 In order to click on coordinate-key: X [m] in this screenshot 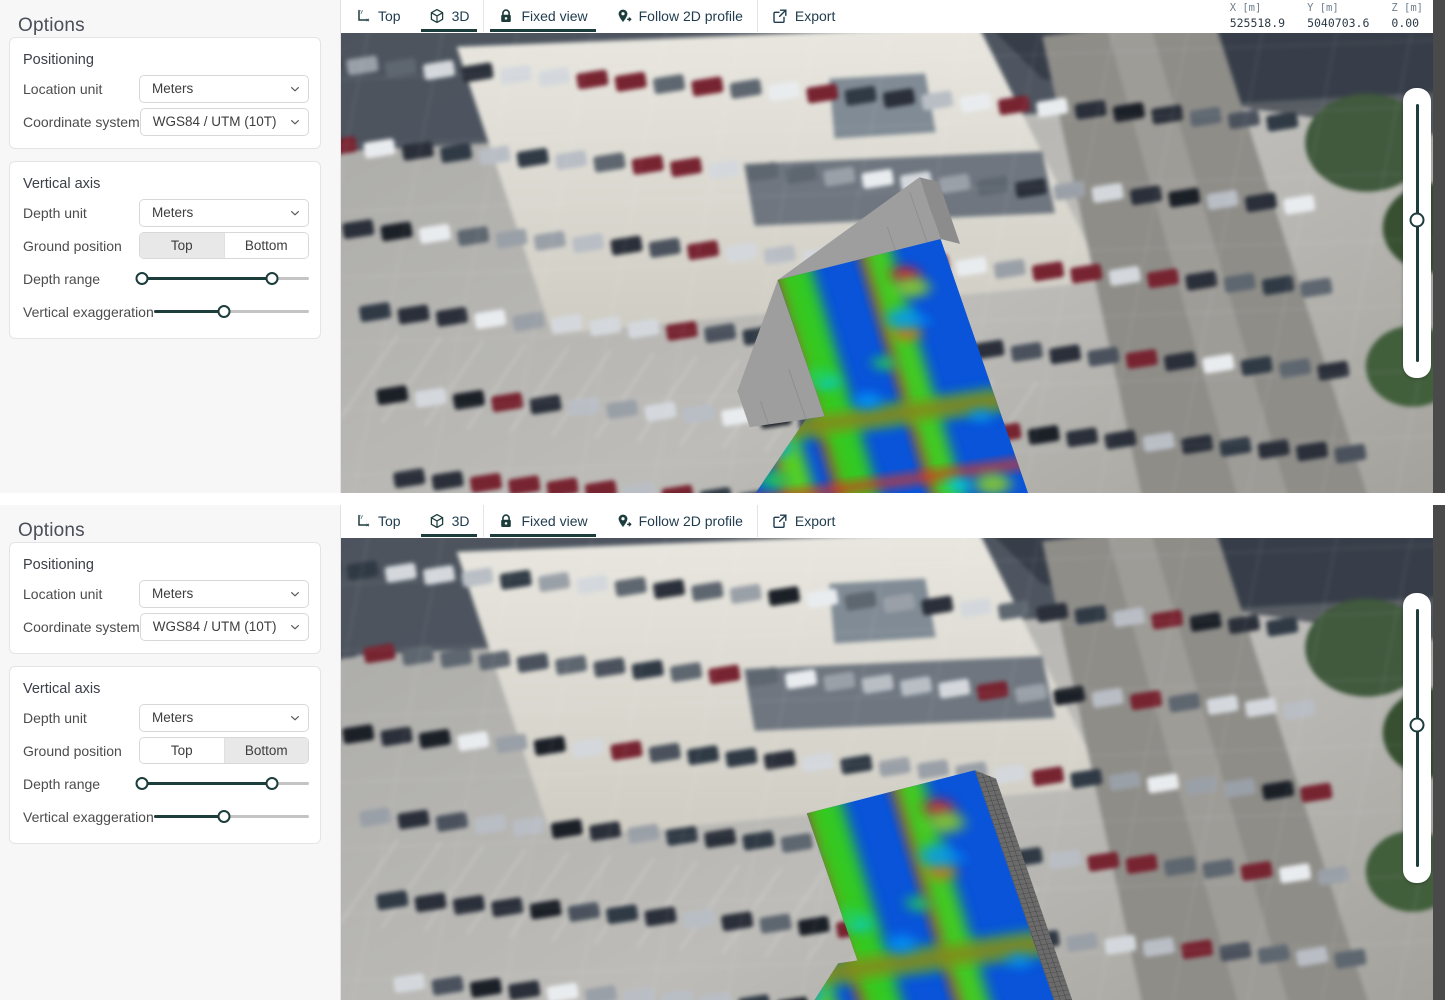, I will do `click(1245, 8)`.